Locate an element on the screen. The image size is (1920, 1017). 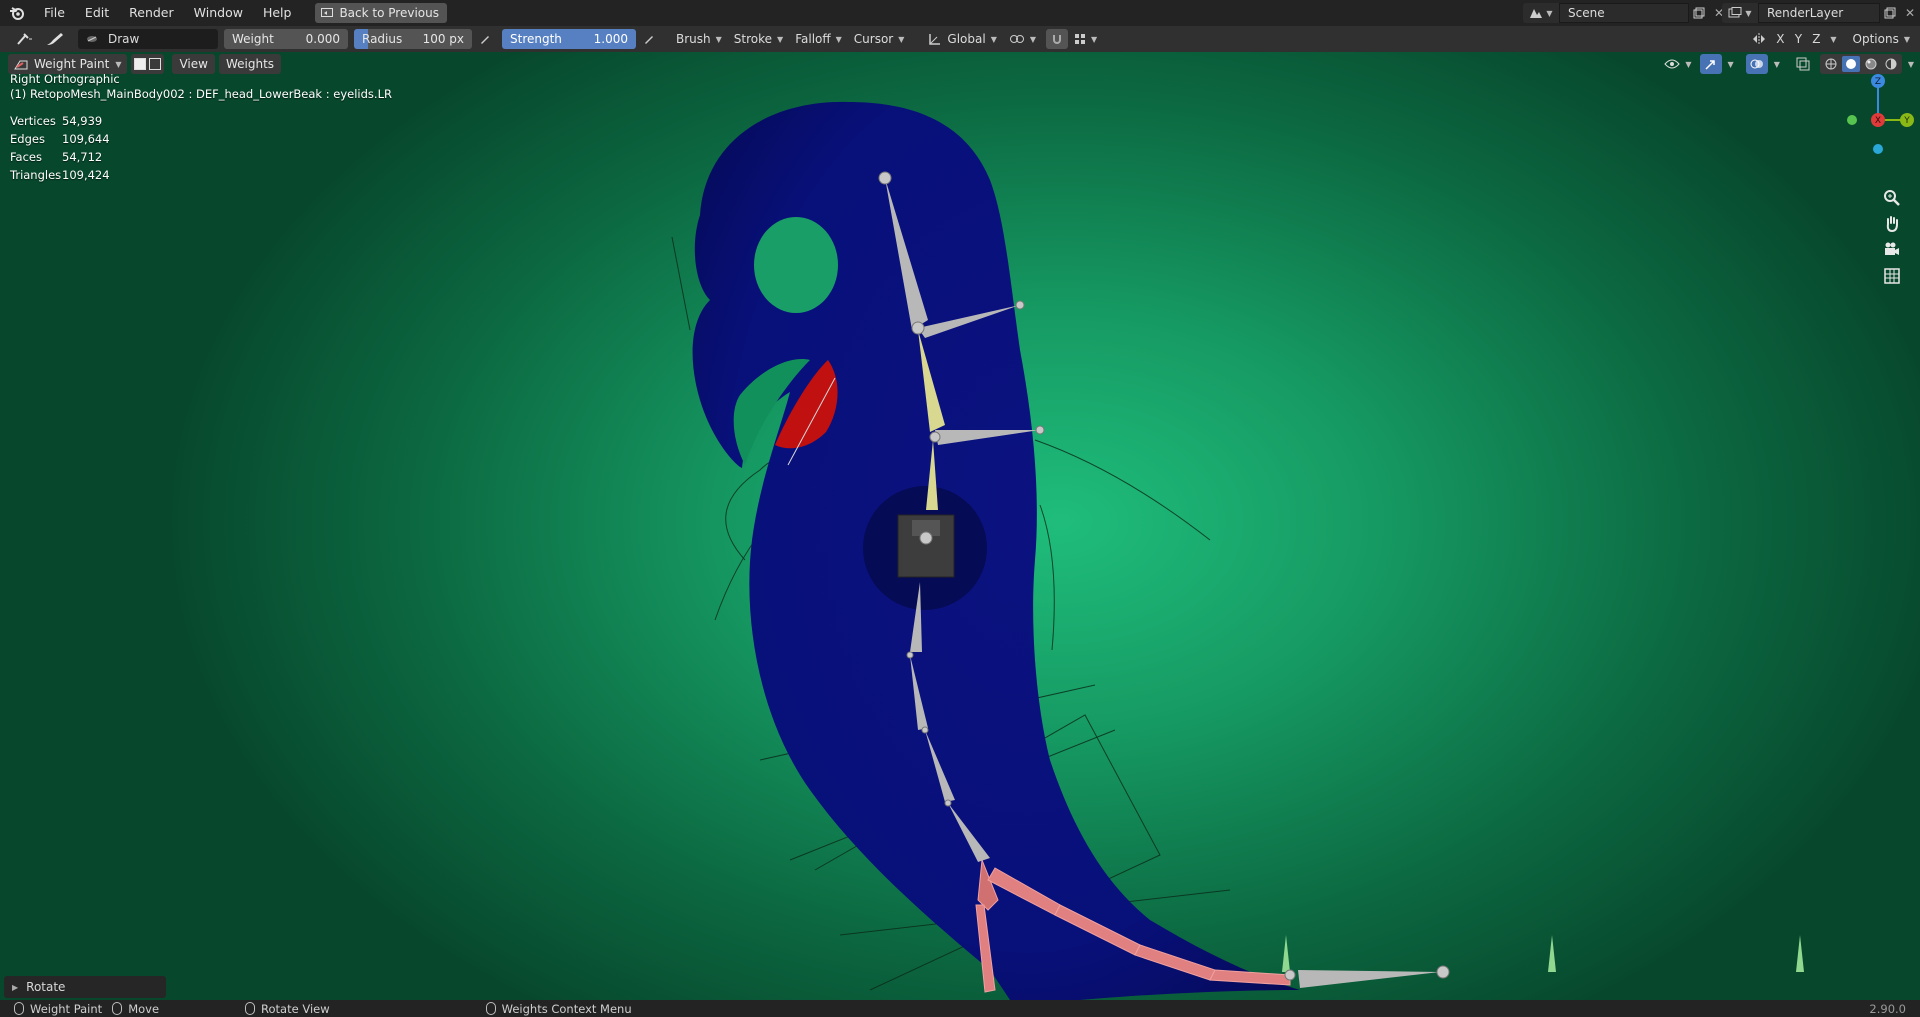
link-icon is located at coordinates (1016, 39).